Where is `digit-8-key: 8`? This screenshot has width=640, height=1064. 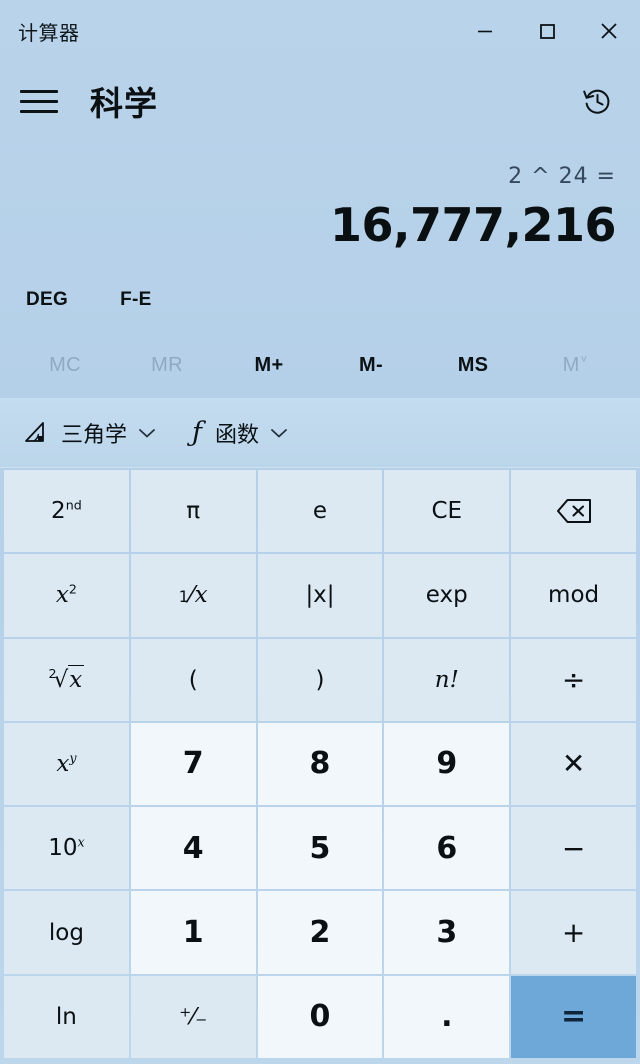
digit-8-key: 8 is located at coordinates (320, 764).